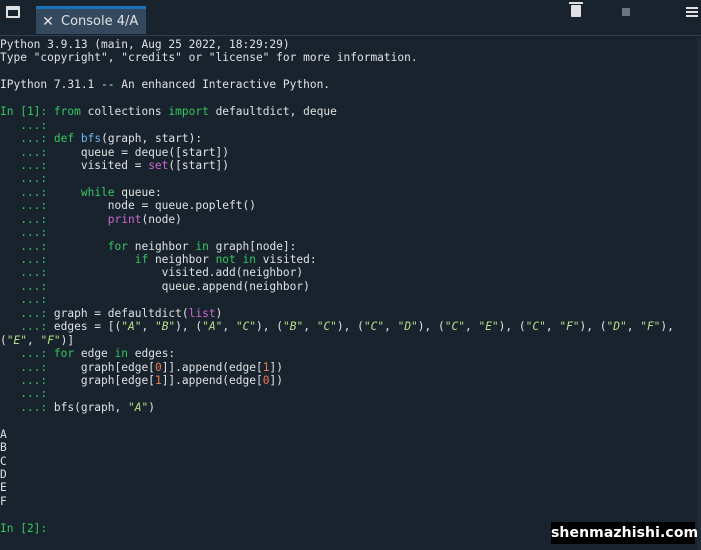 The height and width of the screenshot is (550, 701). Describe the element at coordinates (67, 112) in the screenshot. I see `code-token: from` at that location.